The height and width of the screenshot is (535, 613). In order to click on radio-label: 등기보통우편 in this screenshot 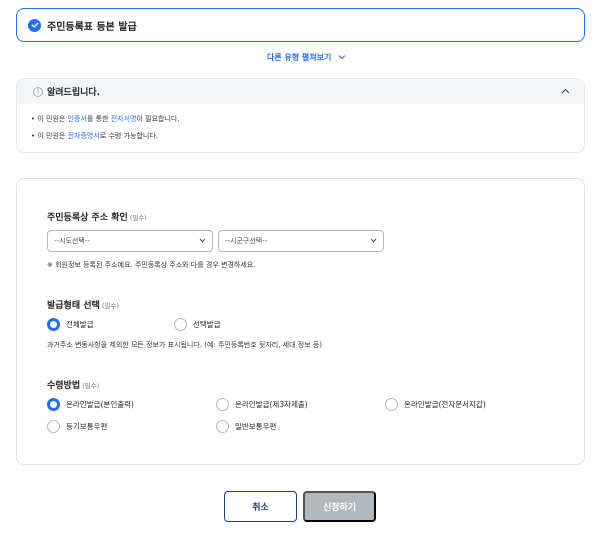, I will do `click(87, 426)`.